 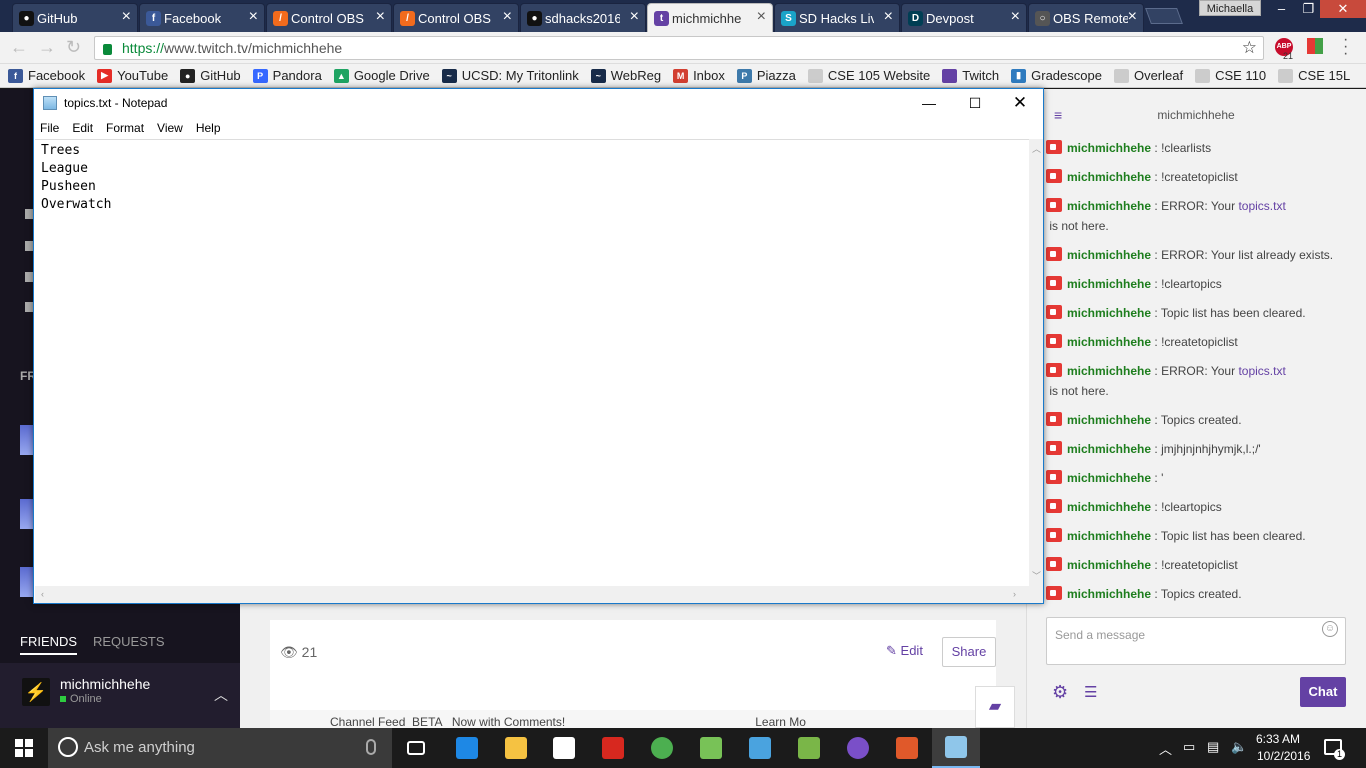 What do you see at coordinates (1308, 9) in the screenshot?
I see `maximize-icon: ❐` at bounding box center [1308, 9].